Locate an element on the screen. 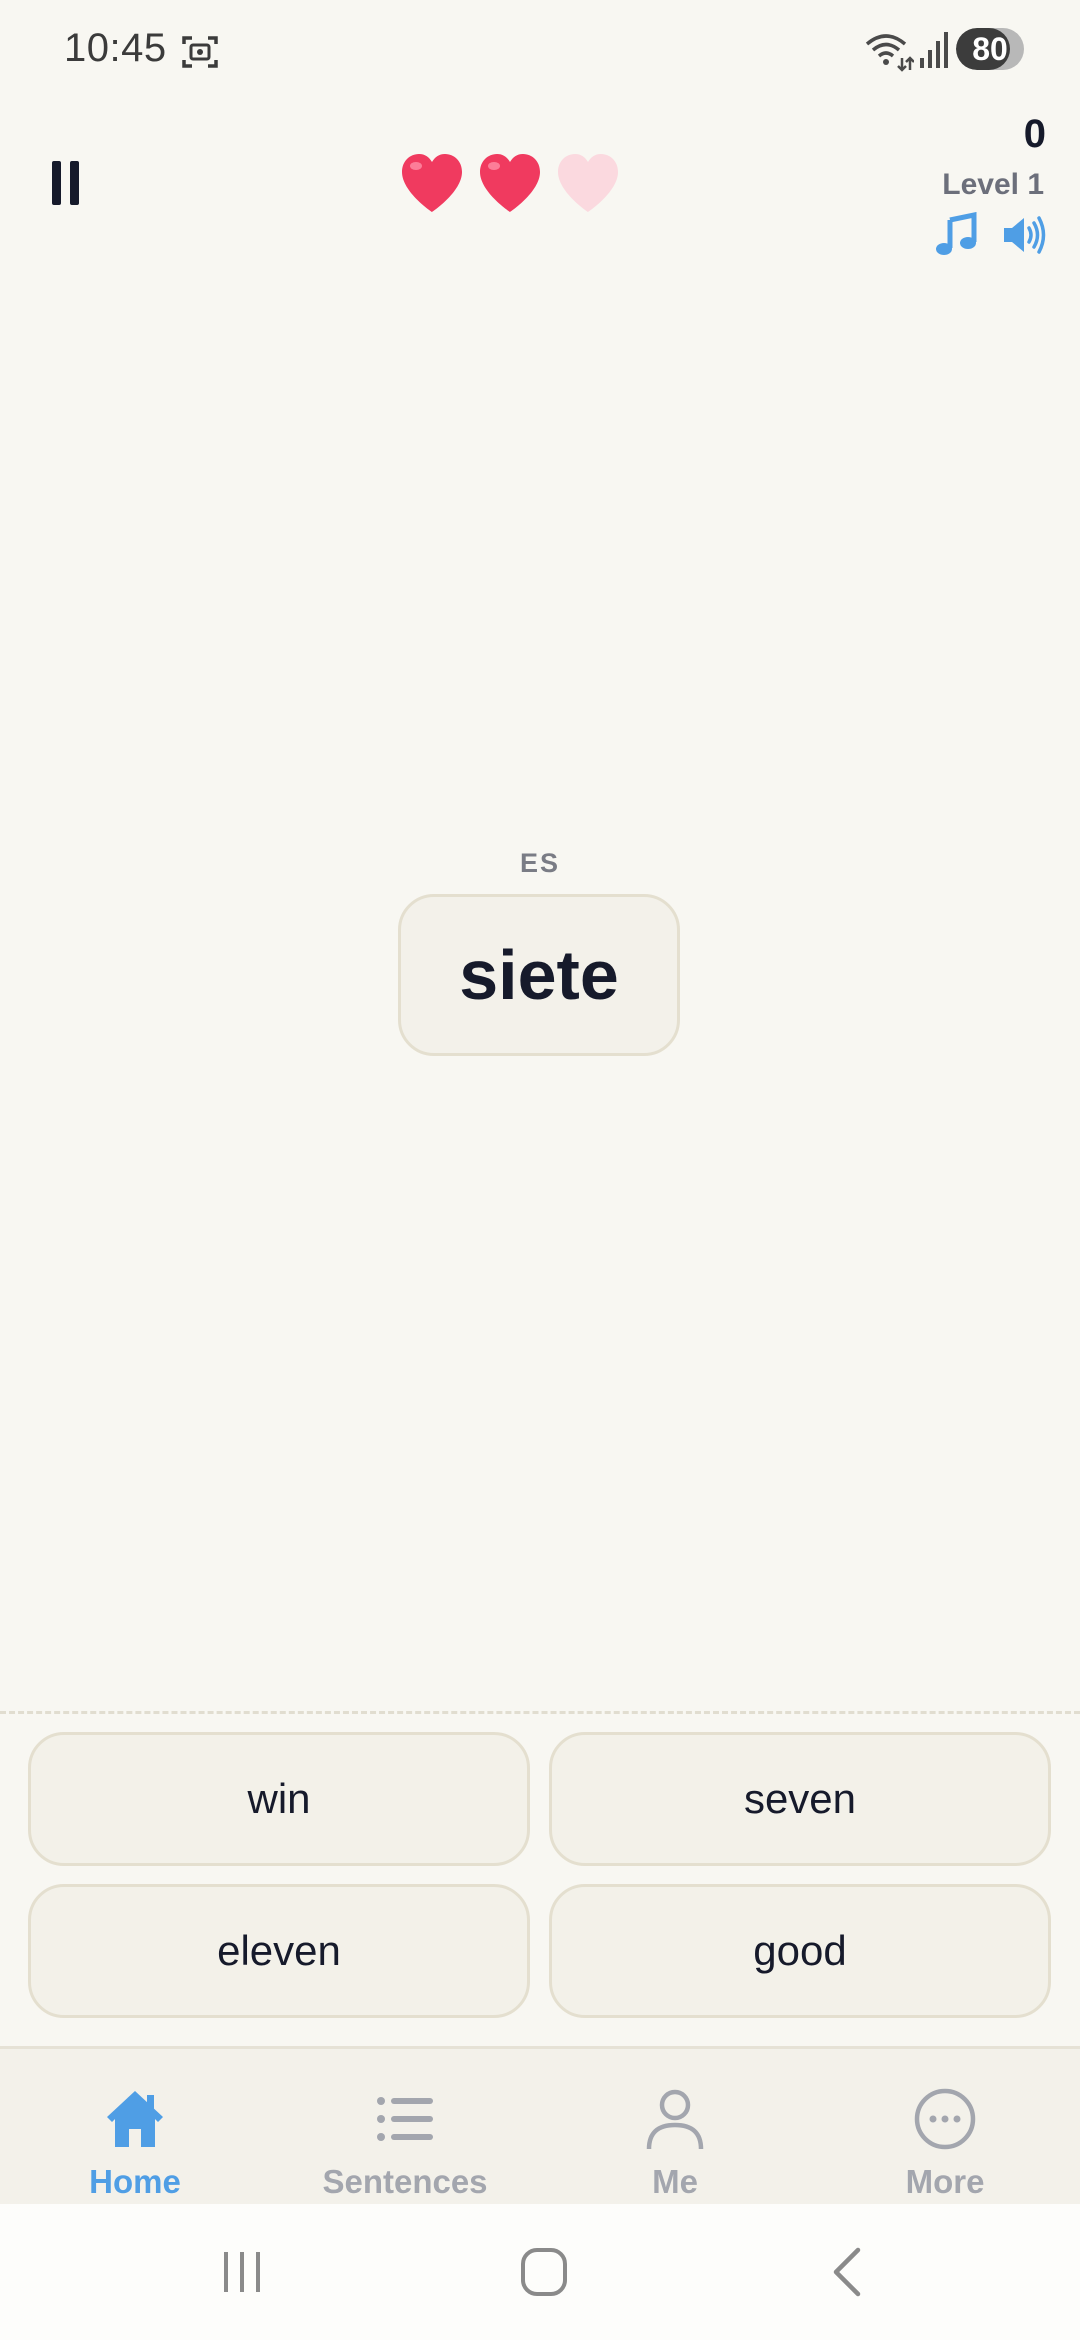 This screenshot has width=1080, height=2340. system-home-icon is located at coordinates (544, 2272).